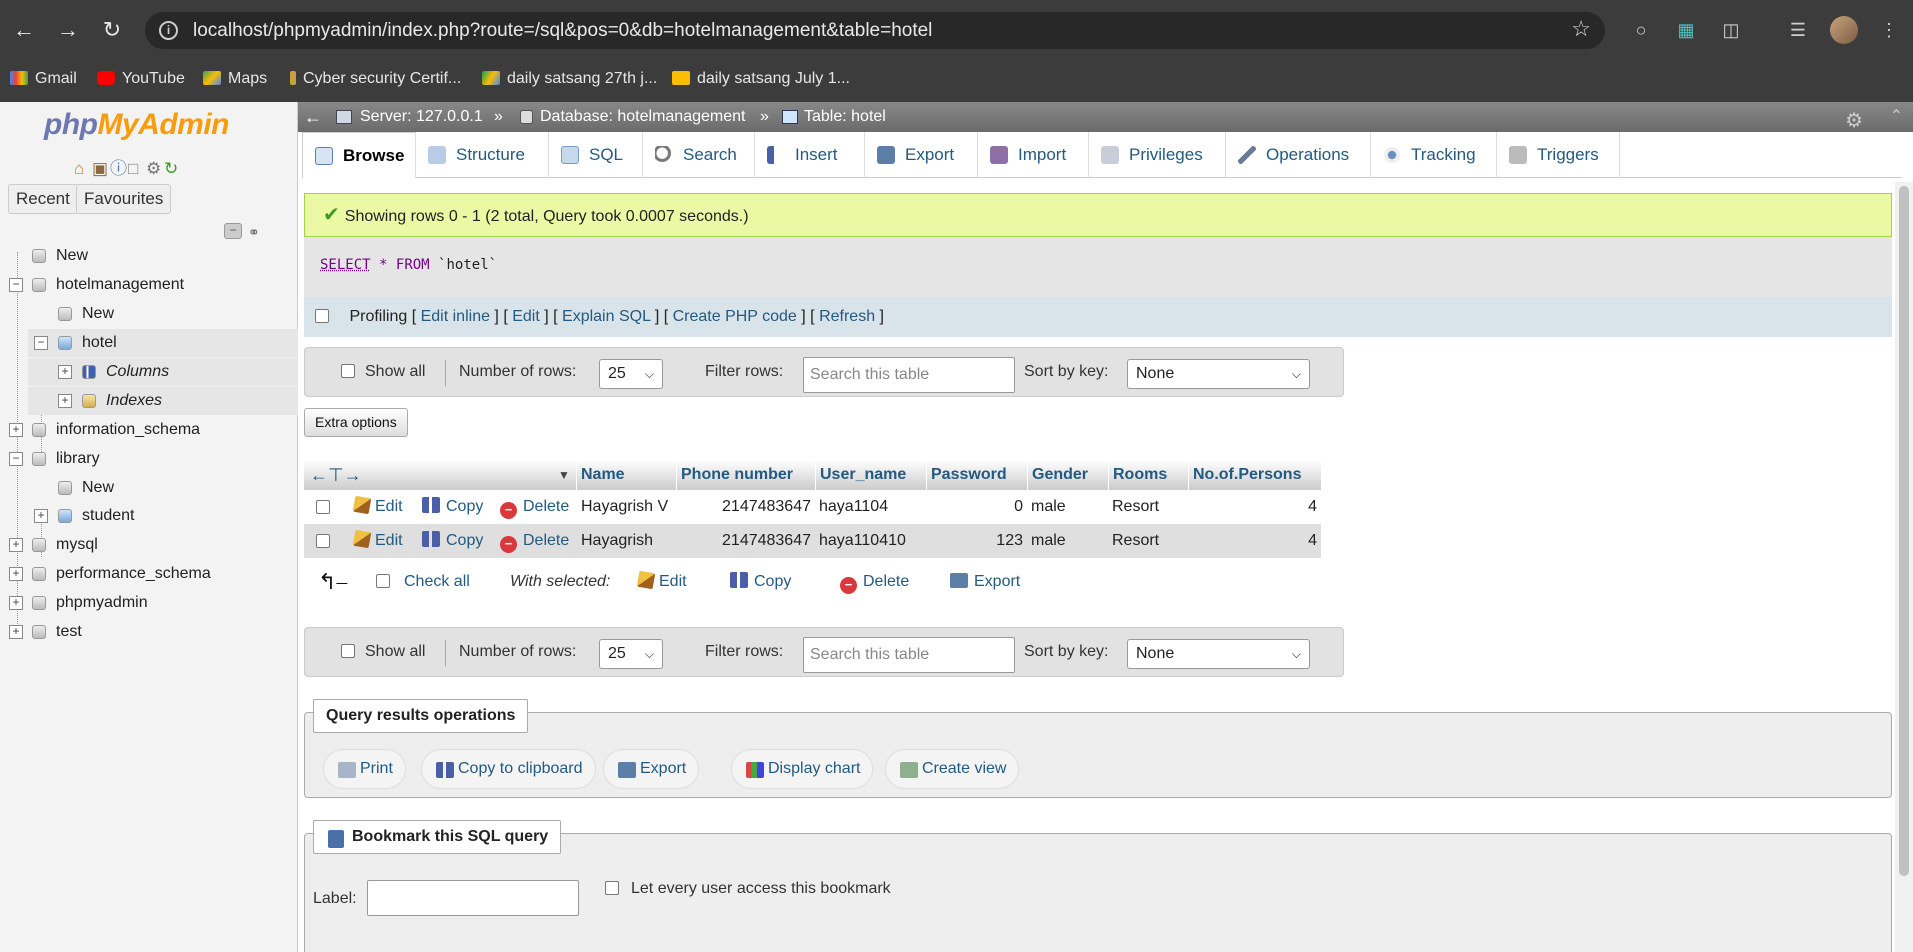  Describe the element at coordinates (735, 316) in the screenshot. I see `create-php-code-link: Create PHP code` at that location.